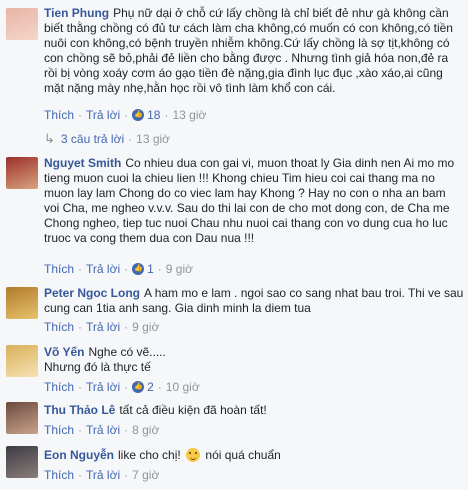 The image size is (468, 490). I want to click on comment-author: Nguyet Smith, so click(82, 163).